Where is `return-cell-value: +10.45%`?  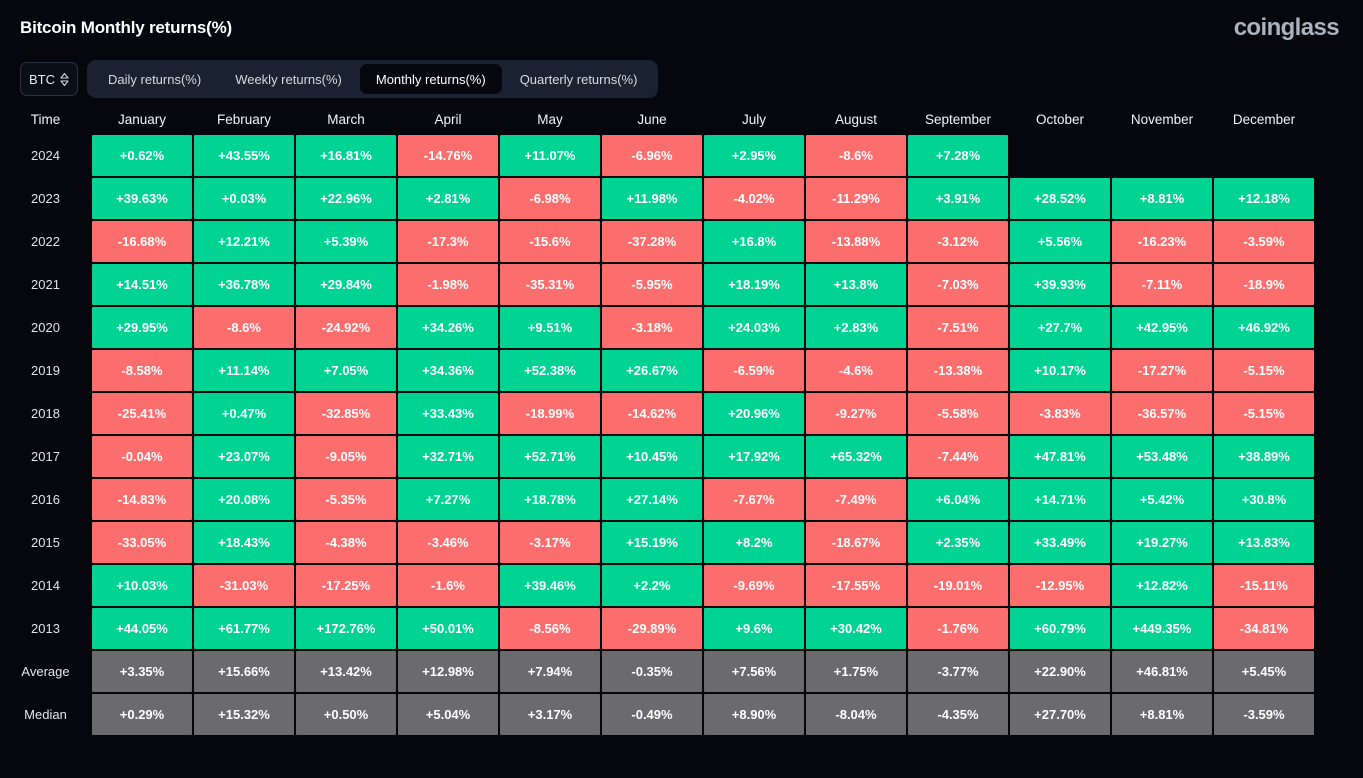
return-cell-value: +10.45% is located at coordinates (652, 456).